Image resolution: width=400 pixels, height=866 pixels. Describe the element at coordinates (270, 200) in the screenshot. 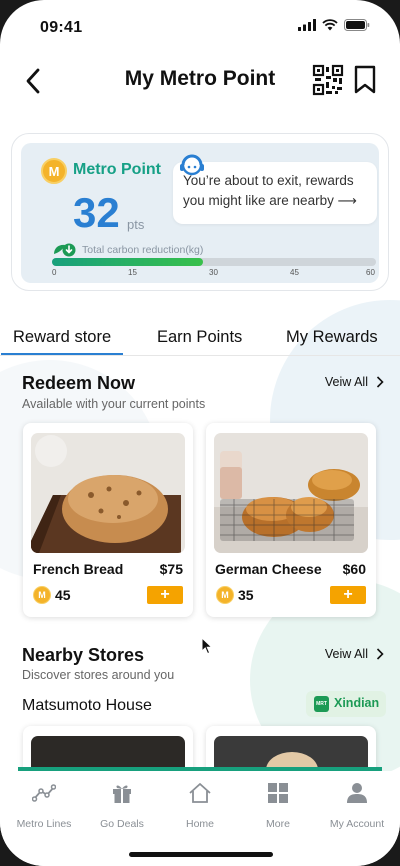

I see `exit-message-line2: you might like are nearby ⟶` at that location.